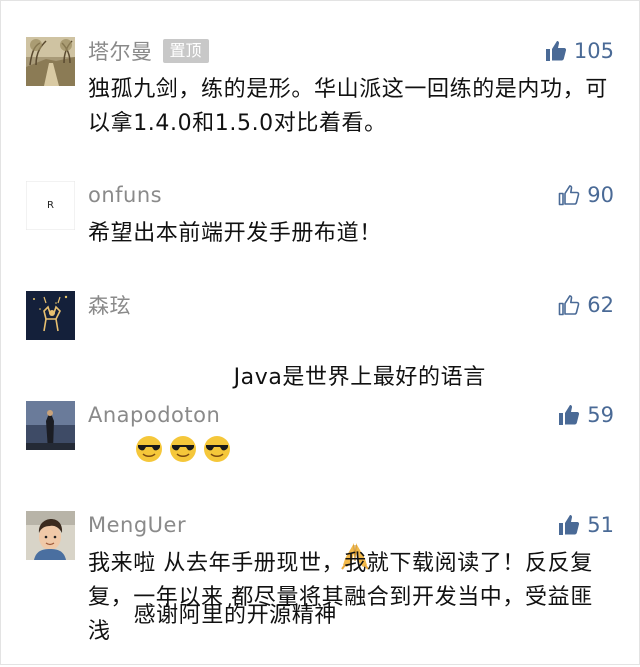 This screenshot has height=667, width=640. Describe the element at coordinates (355, 520) in the screenshot. I see `folded-hands-emoji` at that location.